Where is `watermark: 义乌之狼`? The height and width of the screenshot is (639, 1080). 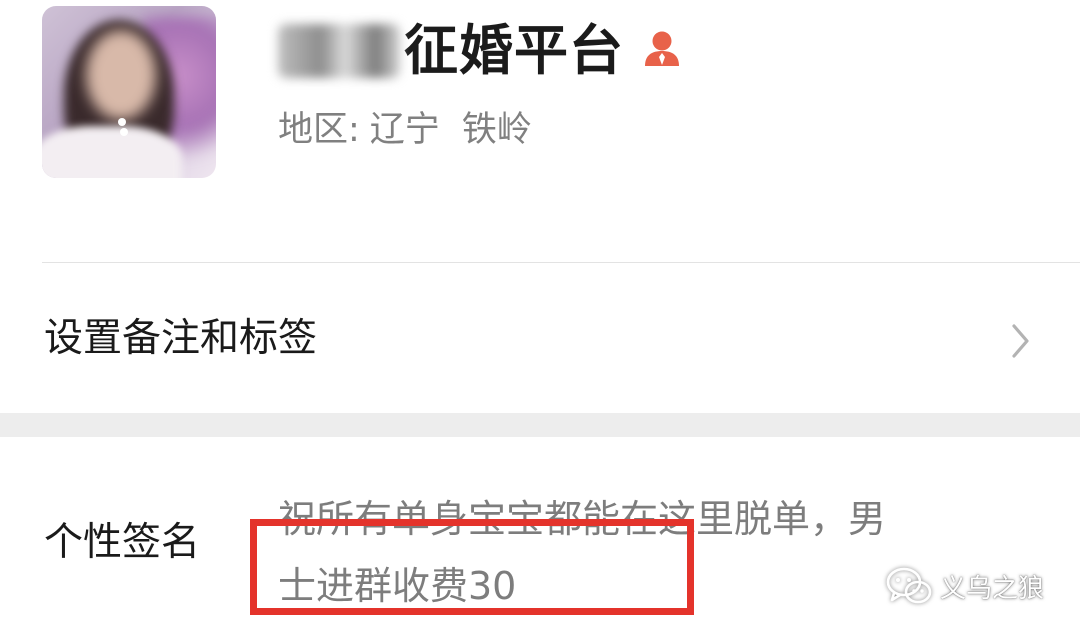
watermark: 义乌之狼 is located at coordinates (965, 586).